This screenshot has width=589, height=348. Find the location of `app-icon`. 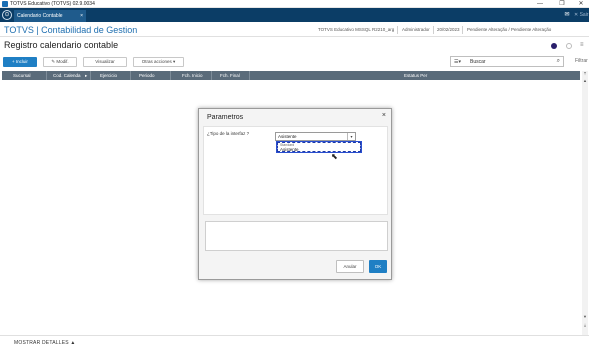

app-icon is located at coordinates (5, 4).